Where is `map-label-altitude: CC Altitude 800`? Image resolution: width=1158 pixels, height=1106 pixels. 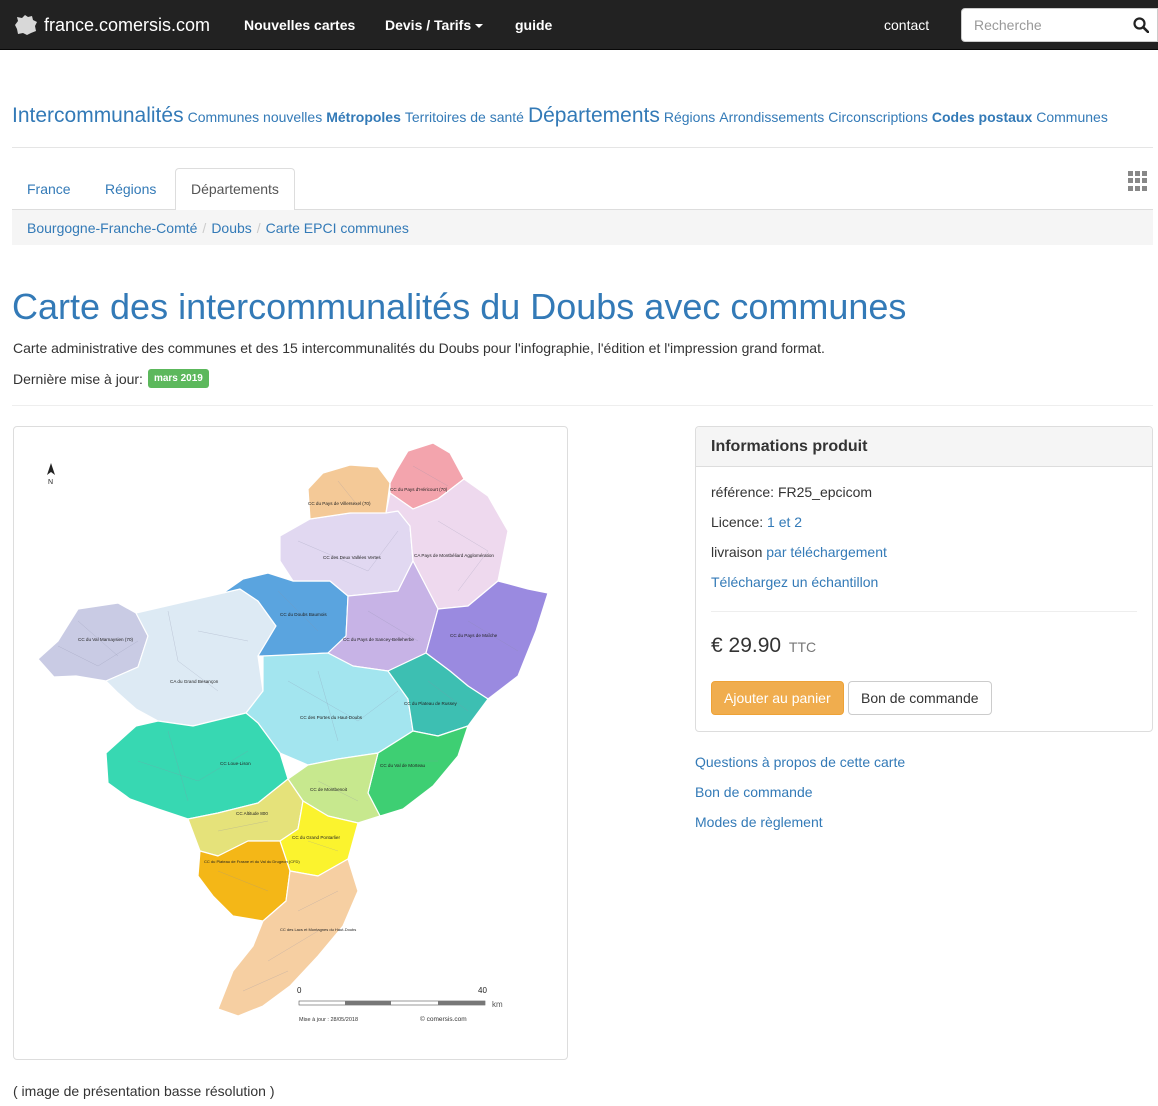
map-label-altitude: CC Altitude 800 is located at coordinates (252, 813).